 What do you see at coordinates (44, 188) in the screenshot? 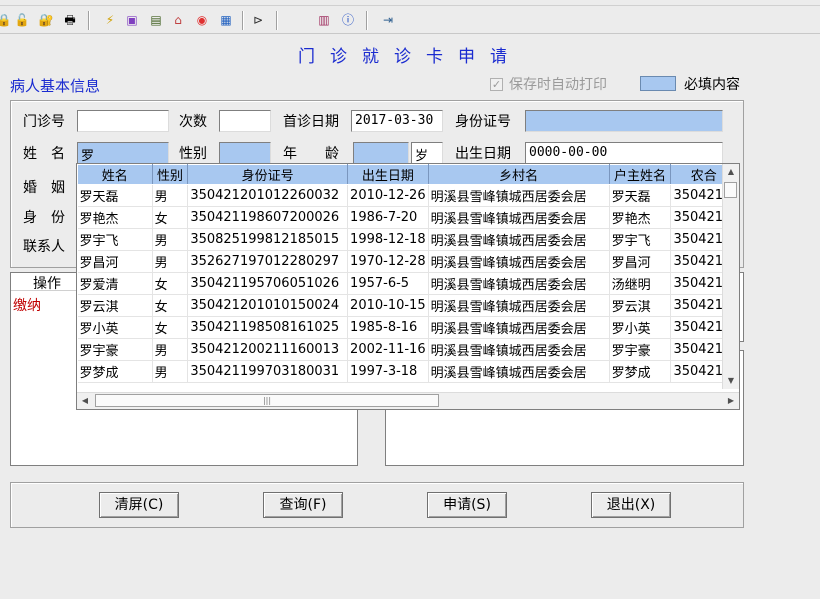
I see `marital-label: 婚 姻` at bounding box center [44, 188].